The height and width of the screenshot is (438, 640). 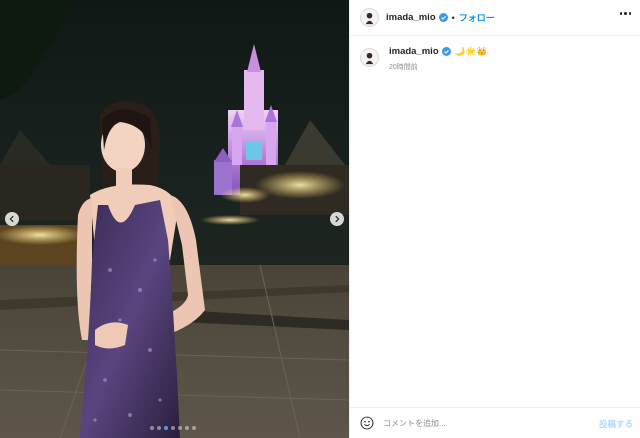 I want to click on carousel-prev-button, so click(x=12, y=219).